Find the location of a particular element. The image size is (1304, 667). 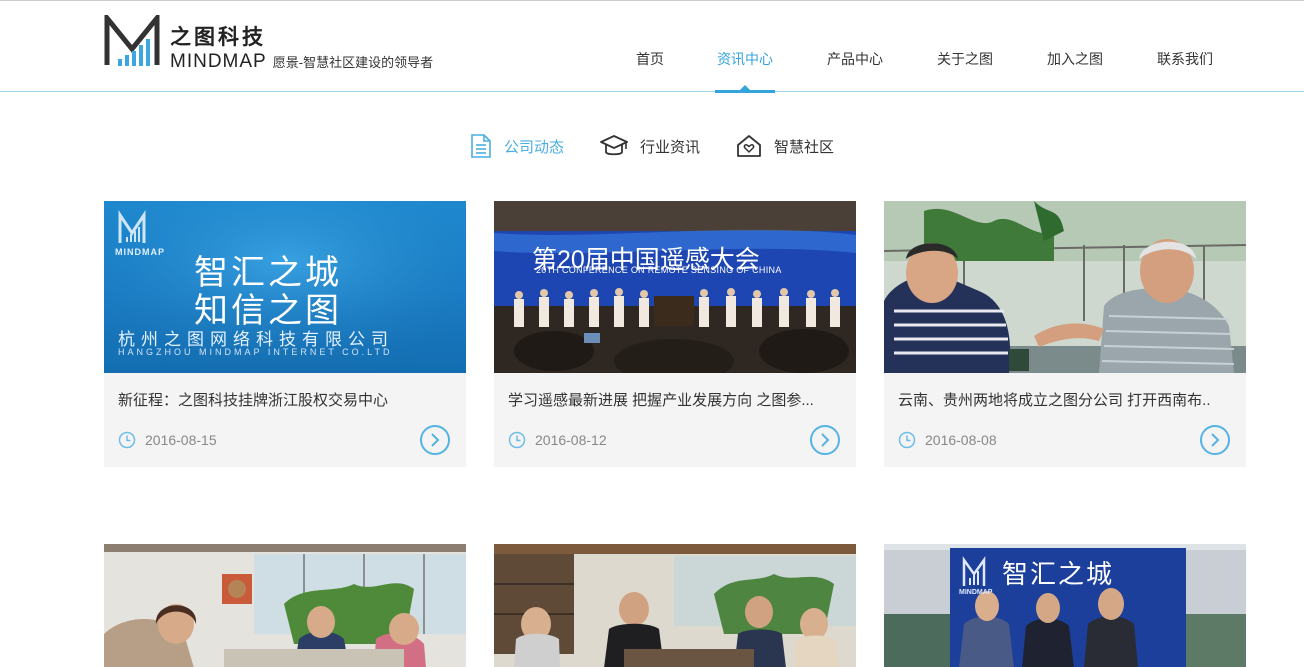

news-category-tabs: 公司动态 行业资讯 智慧社区 is located at coordinates (652, 146).